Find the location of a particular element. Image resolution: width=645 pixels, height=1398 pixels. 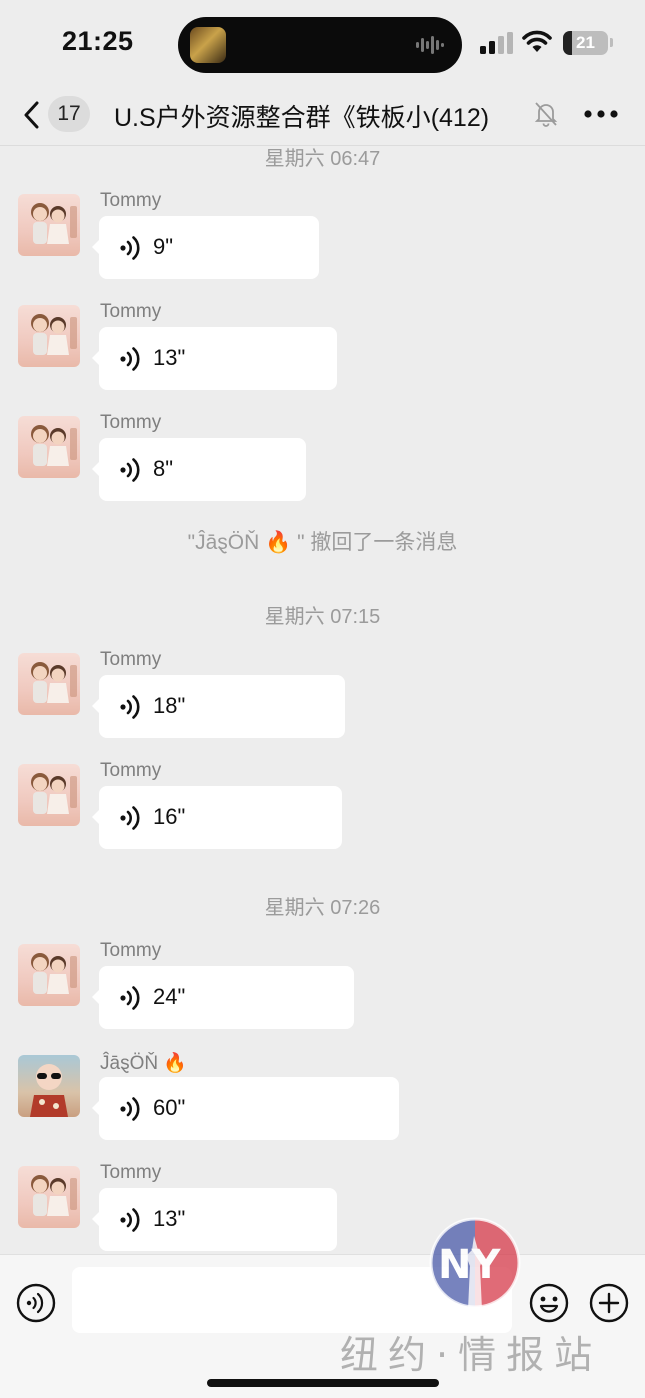

voice-message: Tommy 16" is located at coordinates (322, 782).